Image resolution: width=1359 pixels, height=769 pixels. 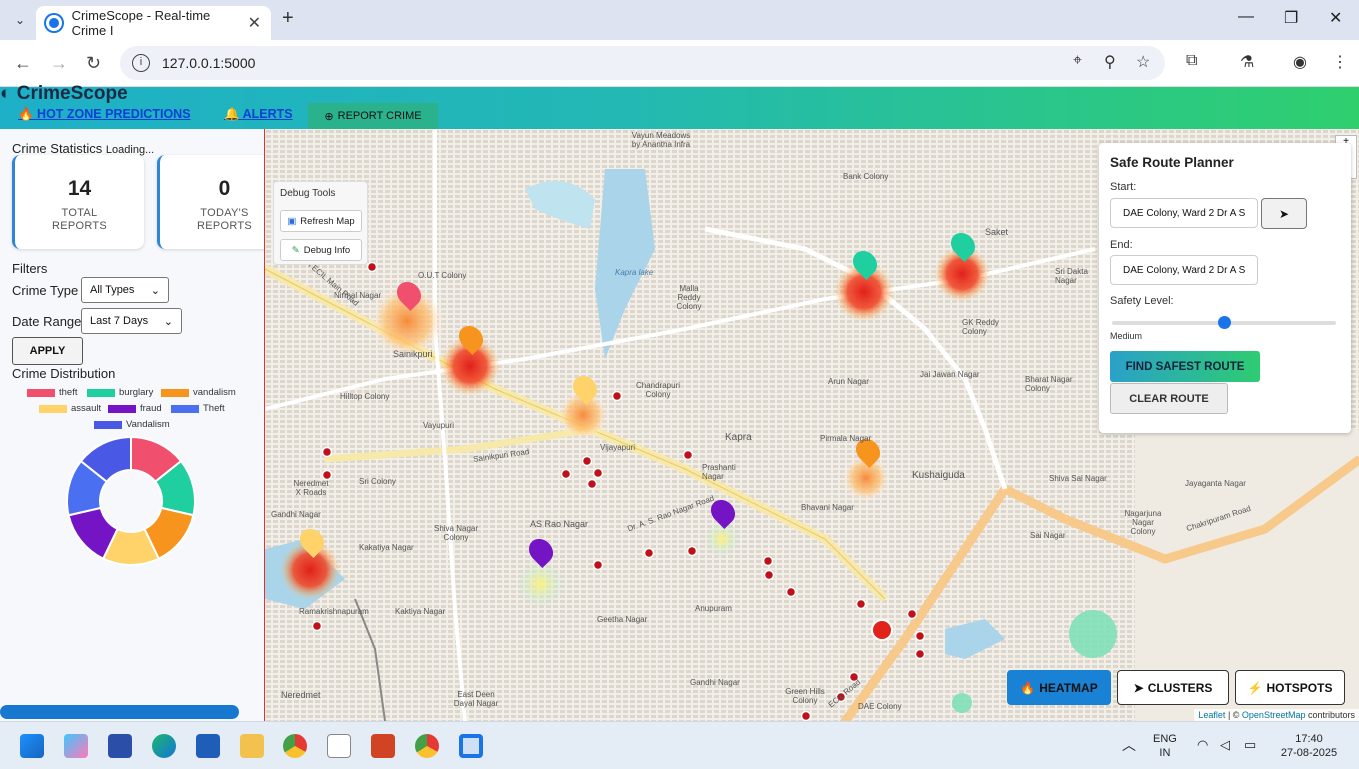 What do you see at coordinates (54, 23) in the screenshot?
I see `tab-favicon-icon` at bounding box center [54, 23].